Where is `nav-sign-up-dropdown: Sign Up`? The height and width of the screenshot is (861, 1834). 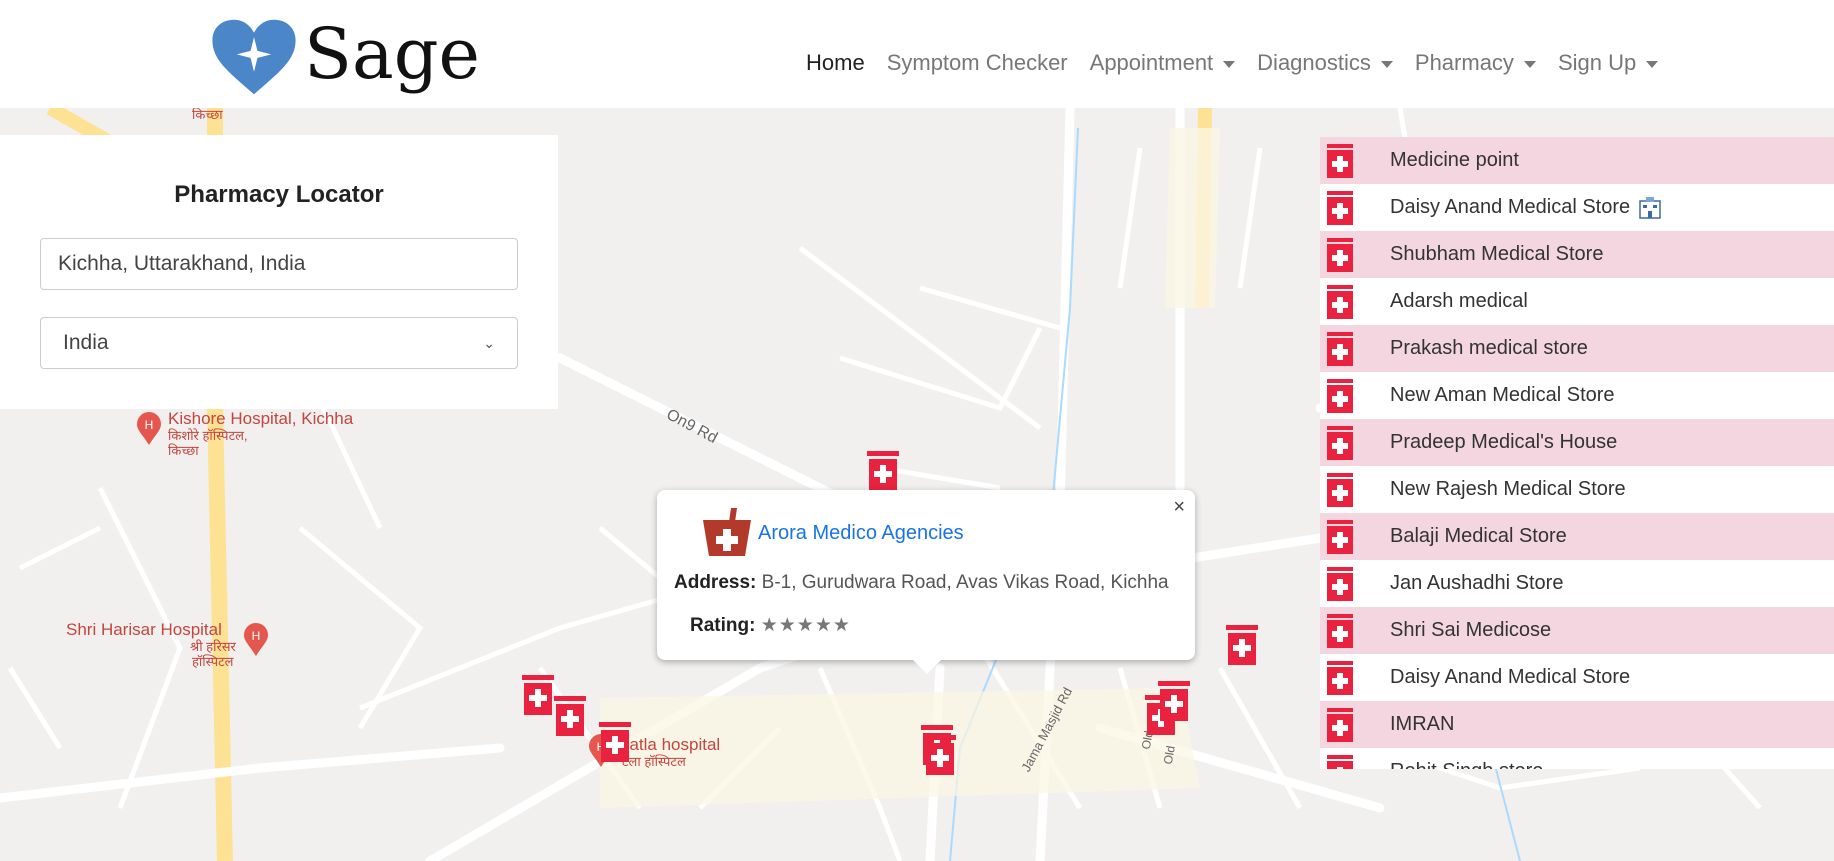
nav-sign-up-dropdown: Sign Up is located at coordinates (1608, 63).